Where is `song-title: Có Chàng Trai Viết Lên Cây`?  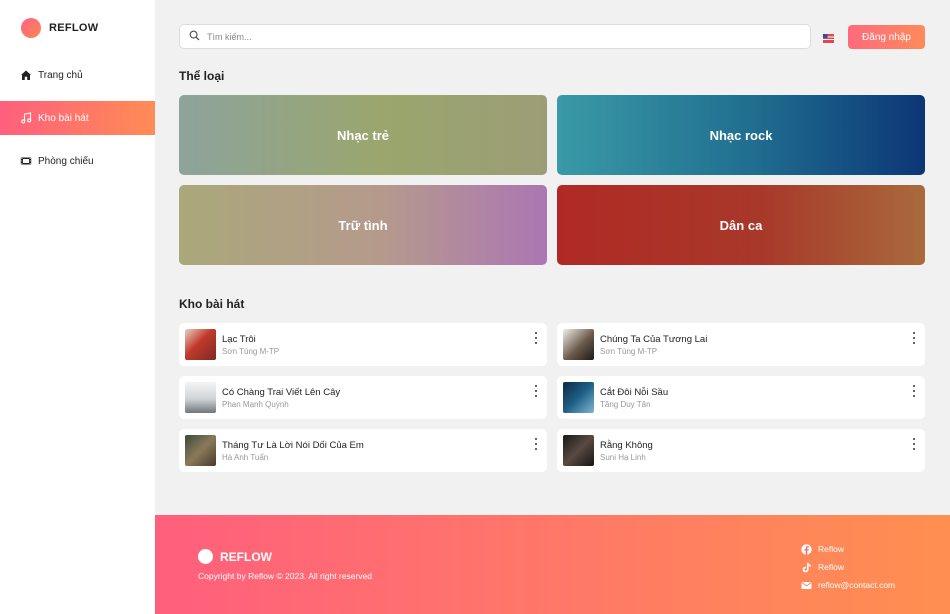
song-title: Có Chàng Trai Viết Lên Cây is located at coordinates (281, 392).